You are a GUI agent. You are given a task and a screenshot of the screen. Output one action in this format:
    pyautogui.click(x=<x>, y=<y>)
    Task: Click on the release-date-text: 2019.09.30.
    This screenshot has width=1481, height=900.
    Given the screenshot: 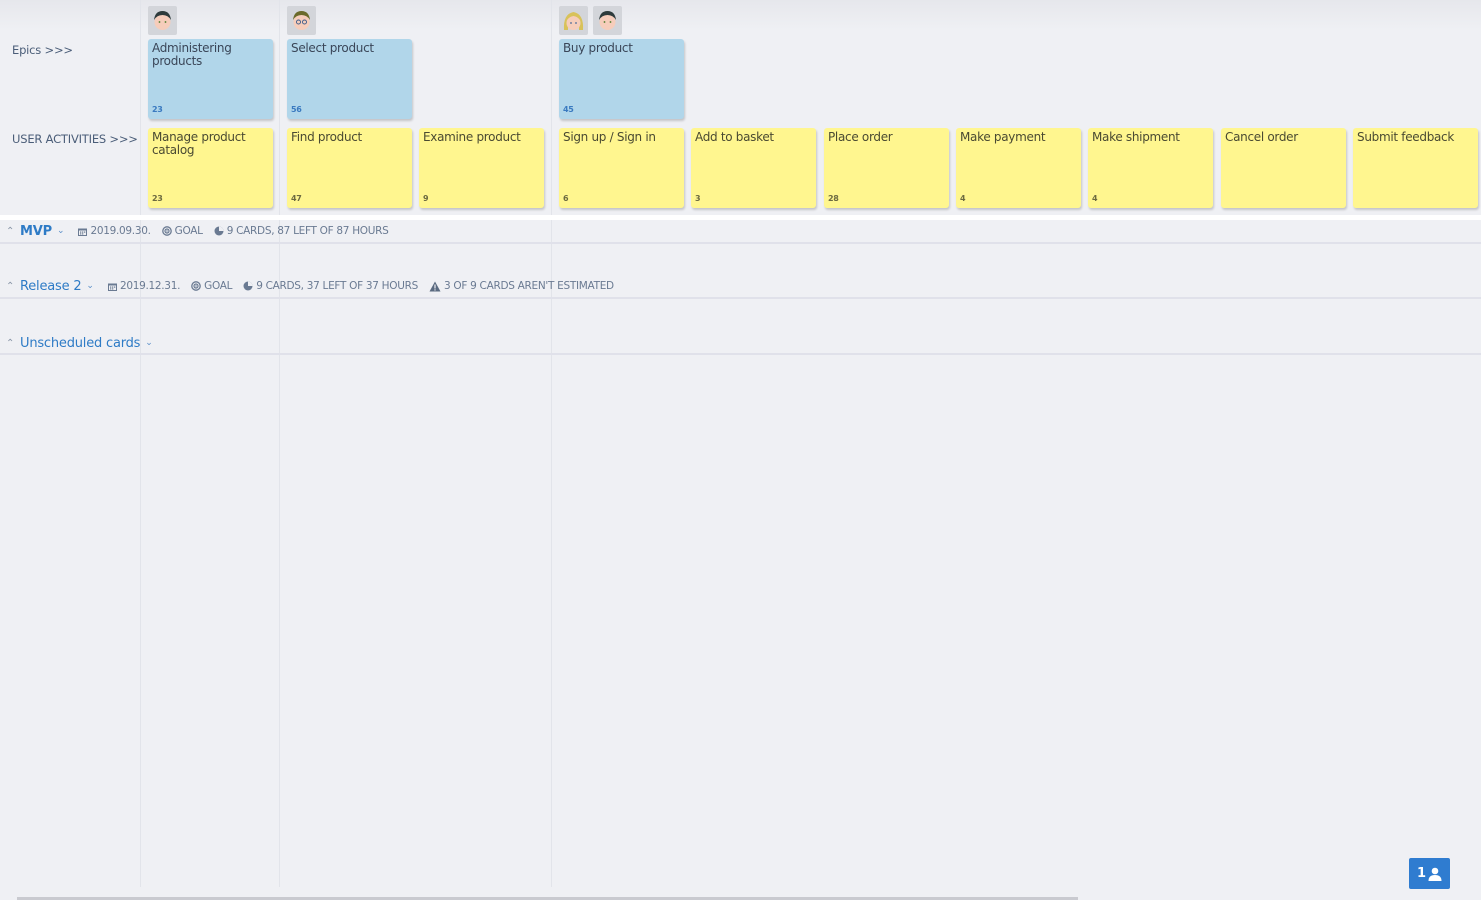 What is the action you would take?
    pyautogui.click(x=120, y=231)
    